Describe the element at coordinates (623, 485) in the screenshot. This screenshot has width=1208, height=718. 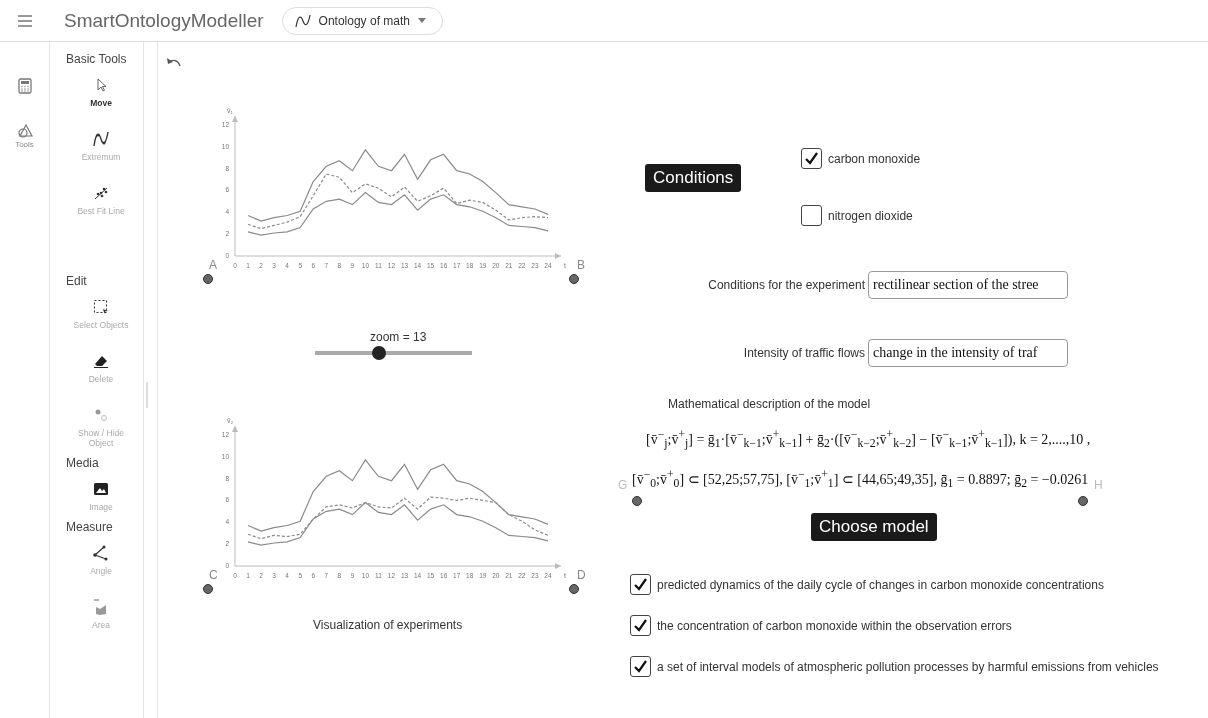
I see `point-label: G` at that location.